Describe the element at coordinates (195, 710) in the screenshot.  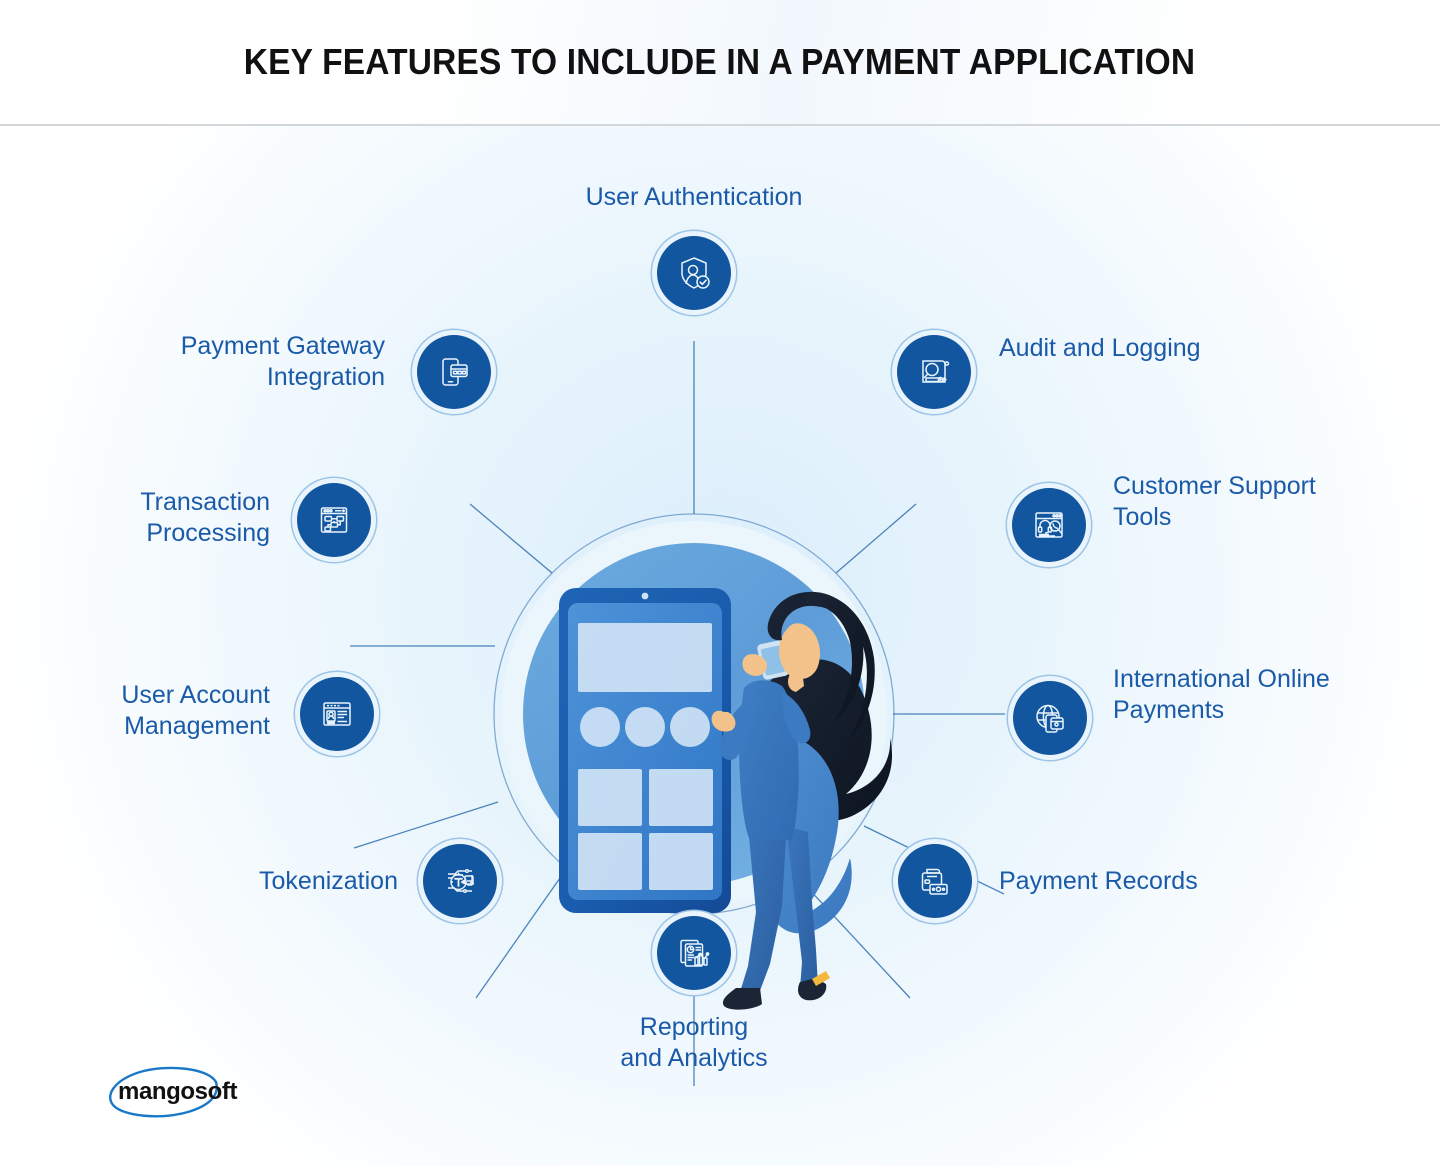
I see `feature-label-user-account-management: User Account Management` at that location.